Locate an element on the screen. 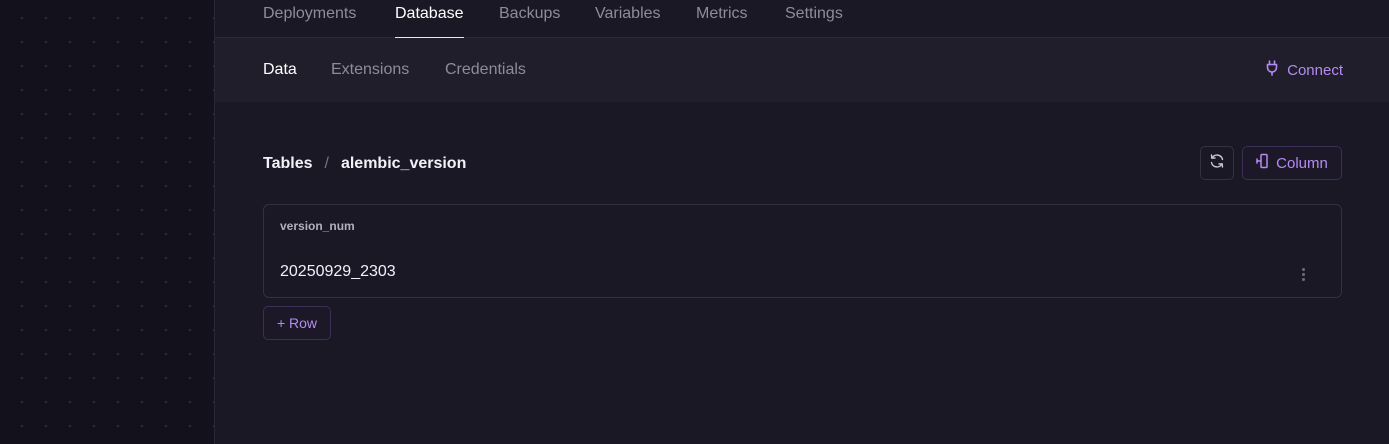 Image resolution: width=1389 pixels, height=444 pixels. connect-button: Connect is located at coordinates (1304, 70).